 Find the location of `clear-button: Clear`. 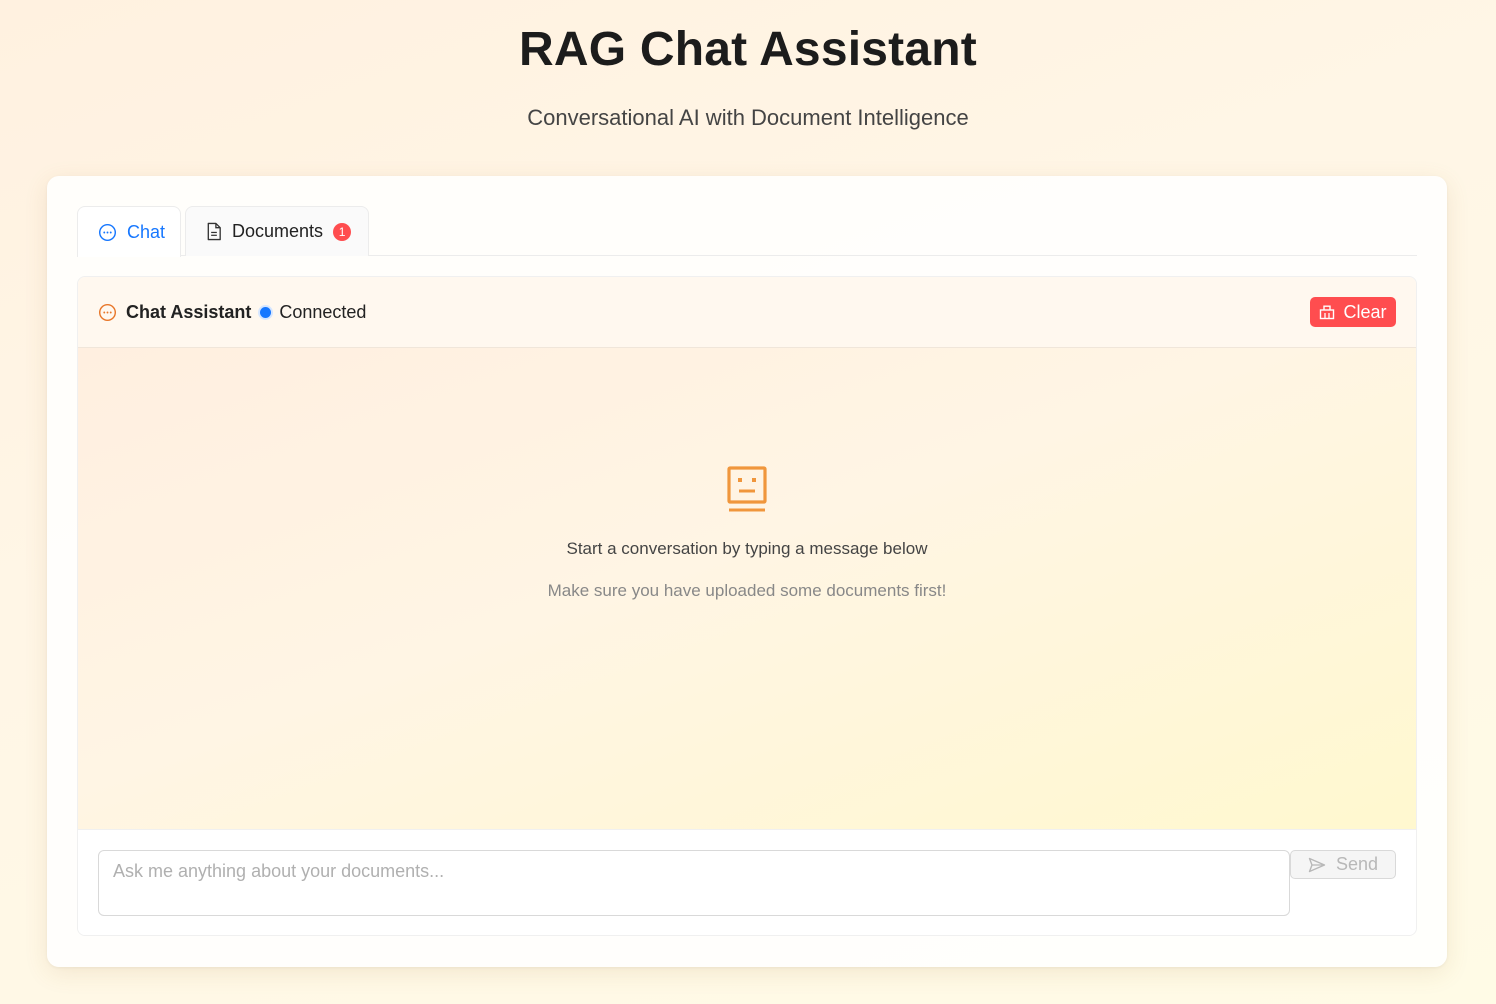

clear-button: Clear is located at coordinates (1353, 312).